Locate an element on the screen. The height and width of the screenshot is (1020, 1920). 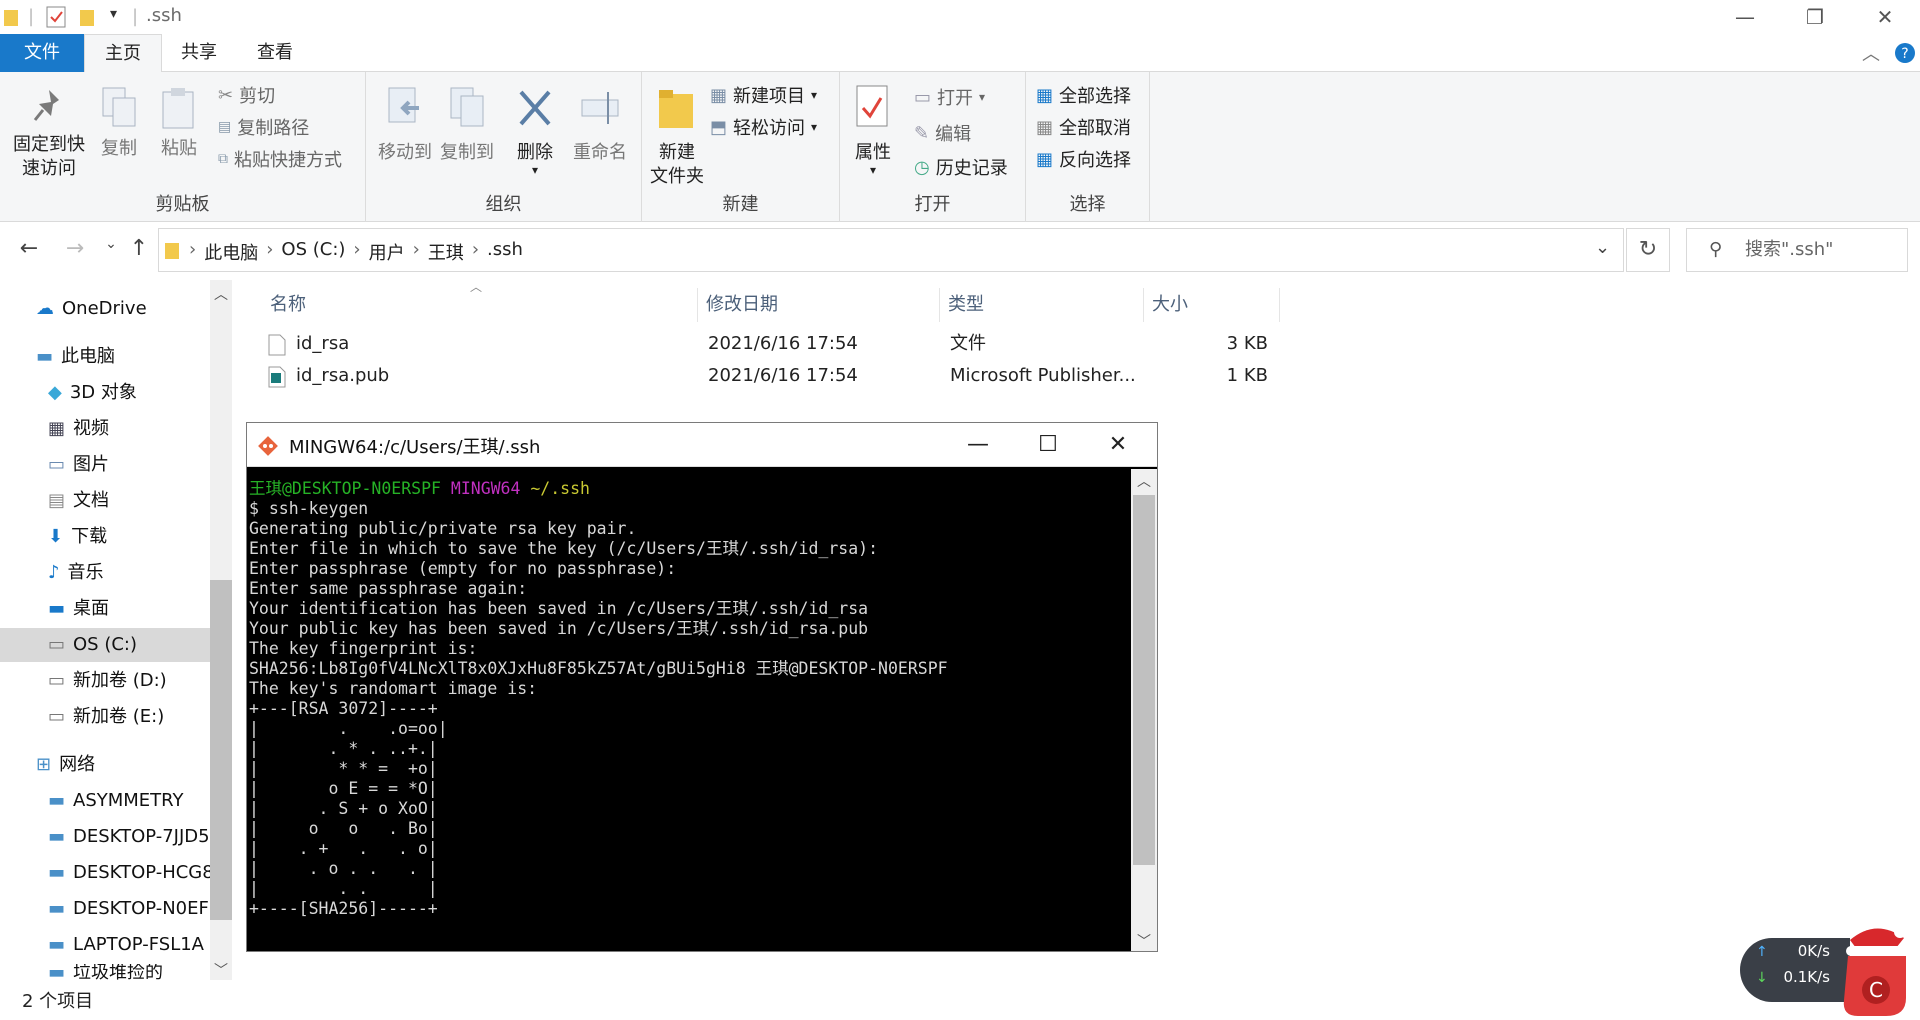
nav-item-os-c: ▭ OS (C:) is located at coordinates (105, 645).